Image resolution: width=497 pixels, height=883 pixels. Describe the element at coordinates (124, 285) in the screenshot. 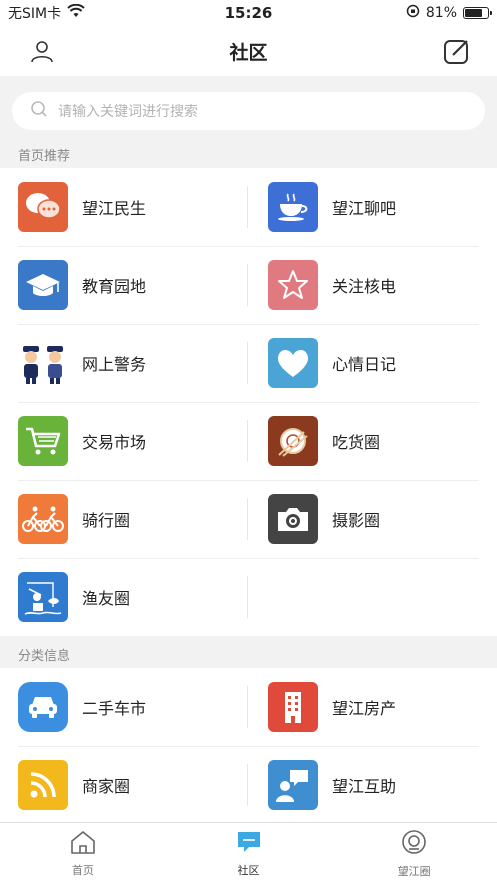

I see `item-education: 教育园地` at that location.